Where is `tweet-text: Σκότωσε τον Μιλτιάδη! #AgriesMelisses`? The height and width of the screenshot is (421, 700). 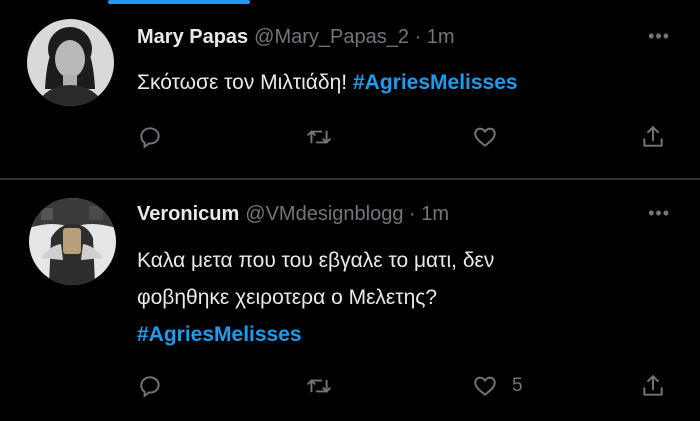
tweet-text: Σκότωσε τον Μιλτιάδη! #AgriesMelisses is located at coordinates (327, 82).